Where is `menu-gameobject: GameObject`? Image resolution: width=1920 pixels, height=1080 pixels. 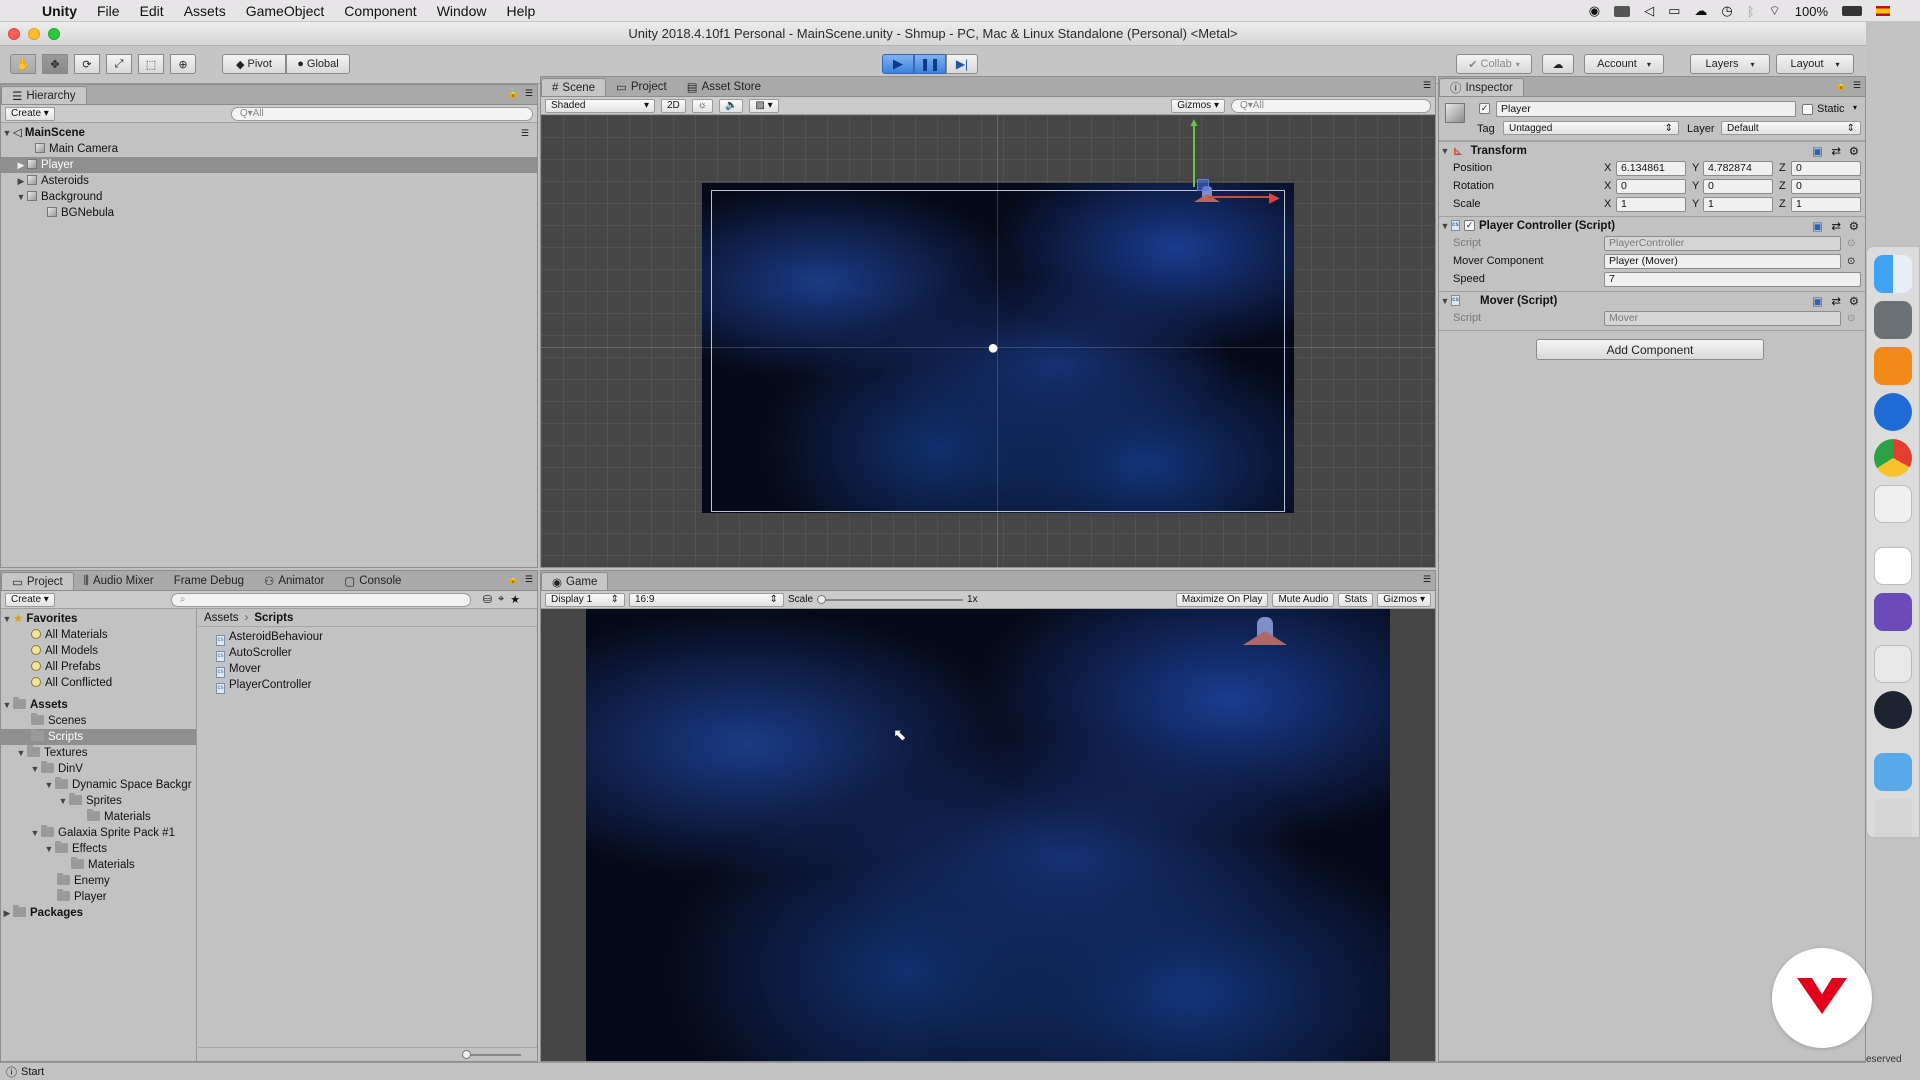 menu-gameobject: GameObject is located at coordinates (285, 11).